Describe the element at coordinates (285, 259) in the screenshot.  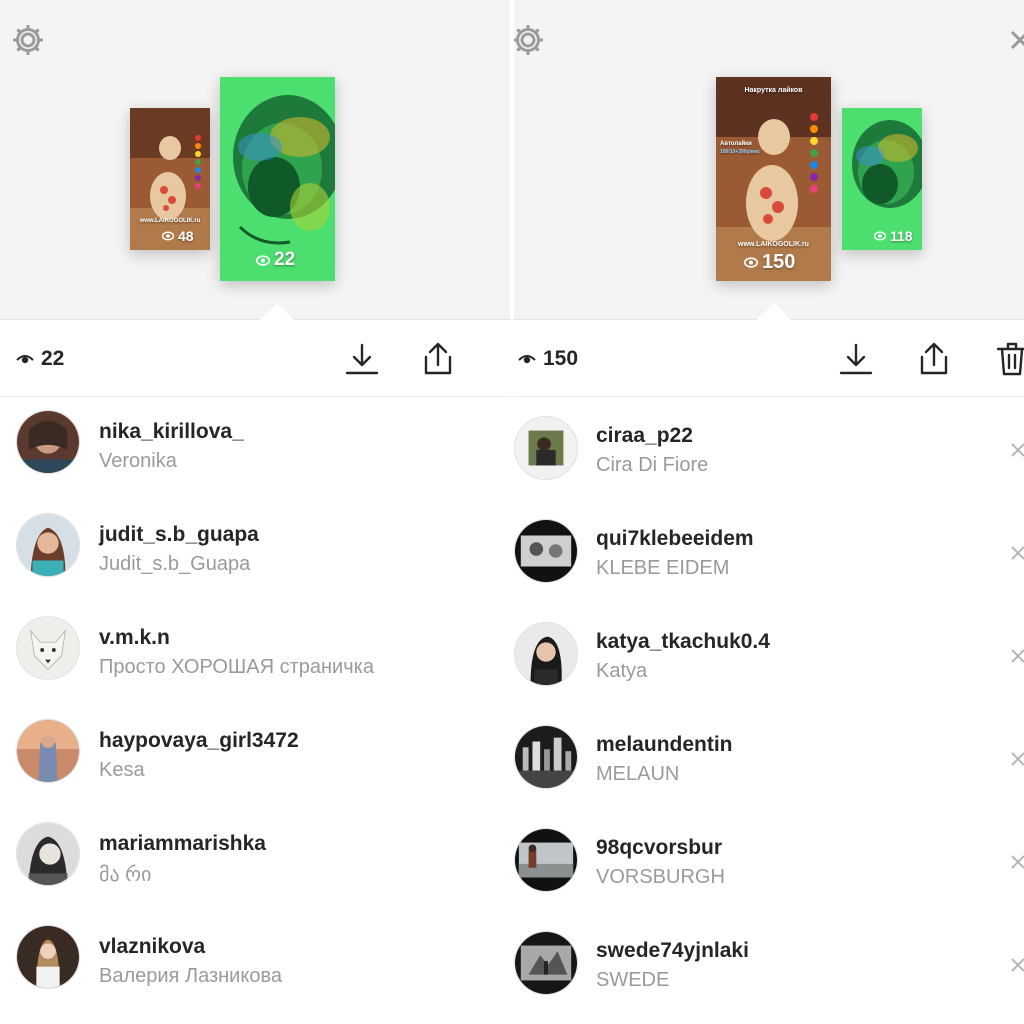
I see `story-views-count: 22` at that location.